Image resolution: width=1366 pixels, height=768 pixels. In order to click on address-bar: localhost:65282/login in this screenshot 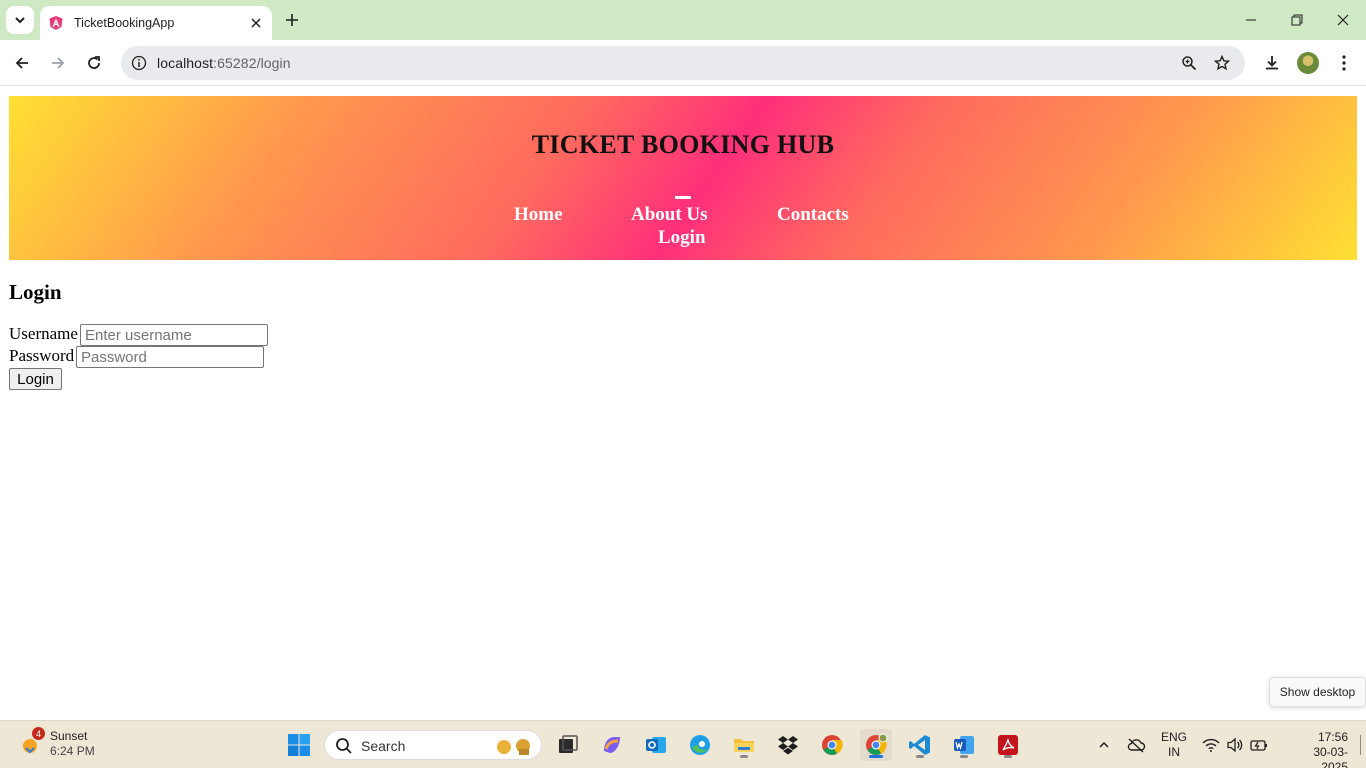, I will do `click(683, 63)`.